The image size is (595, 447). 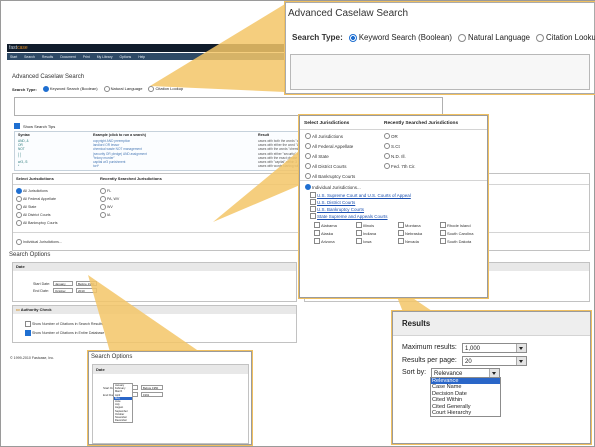 I want to click on recent-wv: WV, so click(x=106, y=207).